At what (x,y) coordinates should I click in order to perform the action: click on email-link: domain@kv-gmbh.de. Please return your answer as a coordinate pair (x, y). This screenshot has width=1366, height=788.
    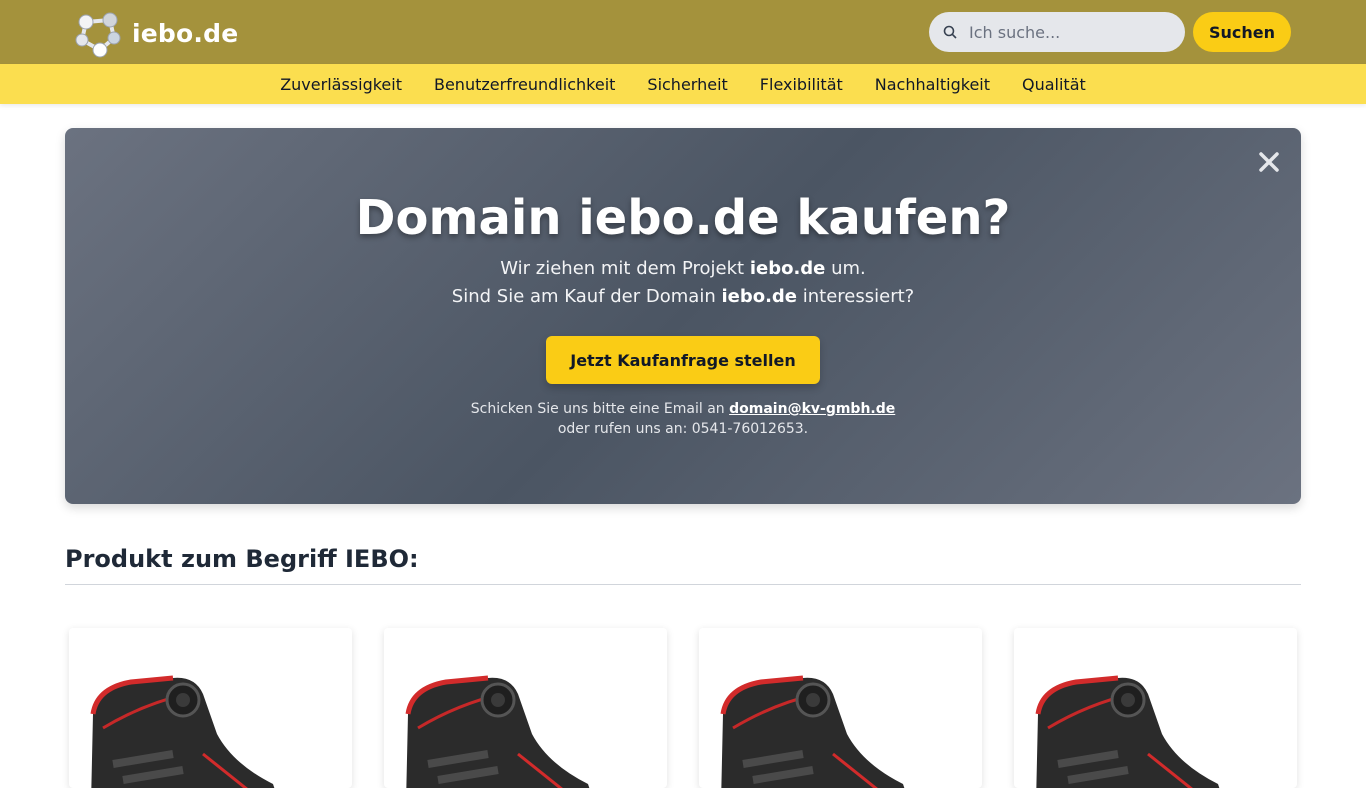
    Looking at the image, I should click on (812, 409).